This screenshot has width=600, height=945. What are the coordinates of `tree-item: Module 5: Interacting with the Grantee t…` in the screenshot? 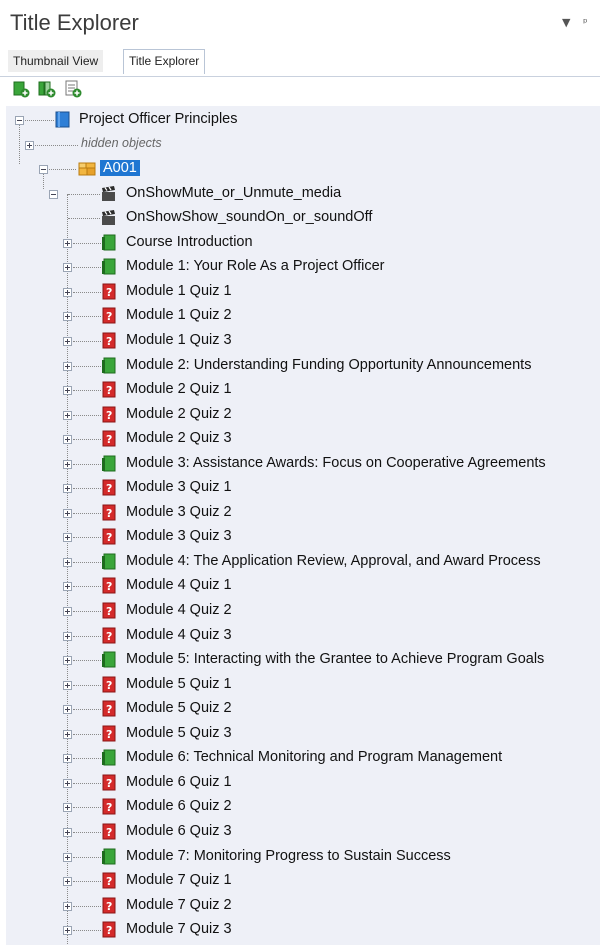 It's located at (303, 660).